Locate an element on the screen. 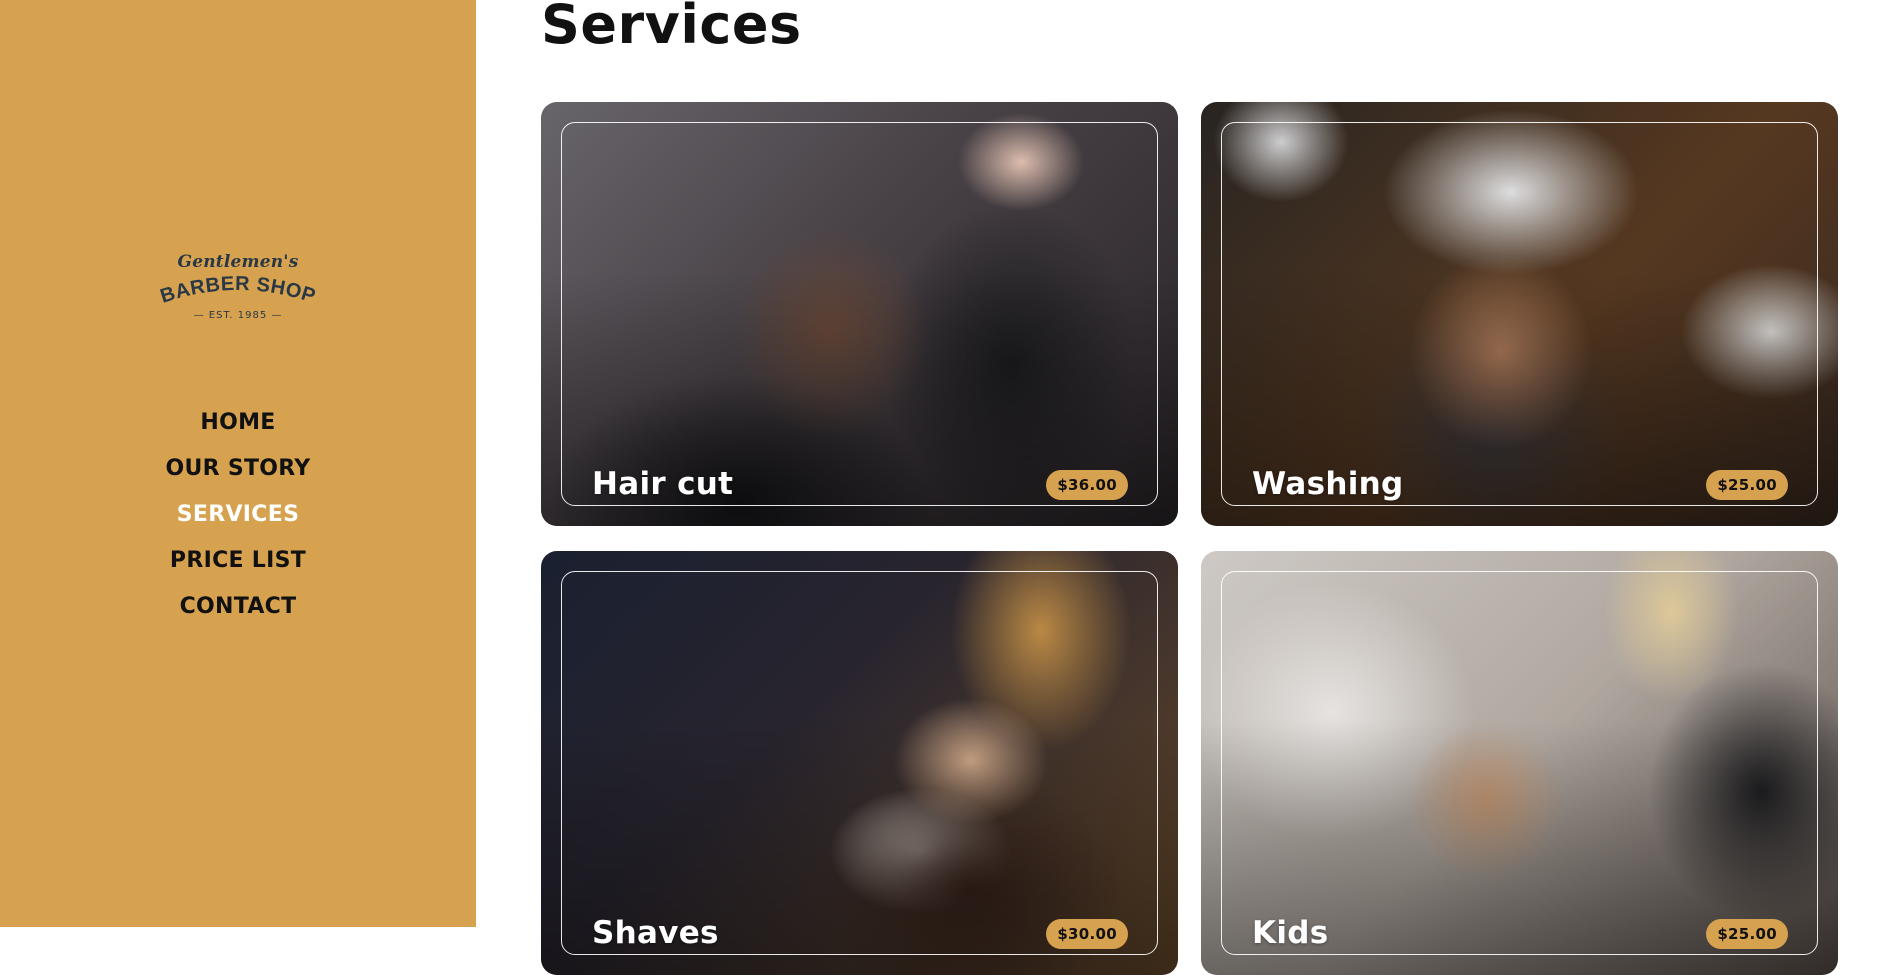 This screenshot has height=975, width=1903. nav-item-home: HOME is located at coordinates (237, 423).